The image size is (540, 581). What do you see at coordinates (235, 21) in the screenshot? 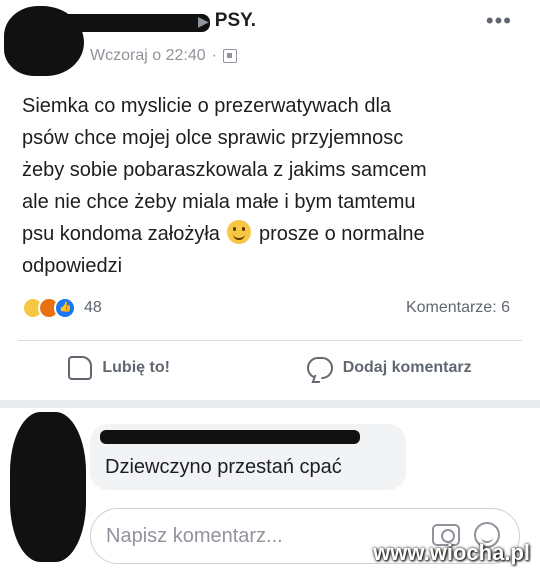
I see `group-name-link: PSY.` at bounding box center [235, 21].